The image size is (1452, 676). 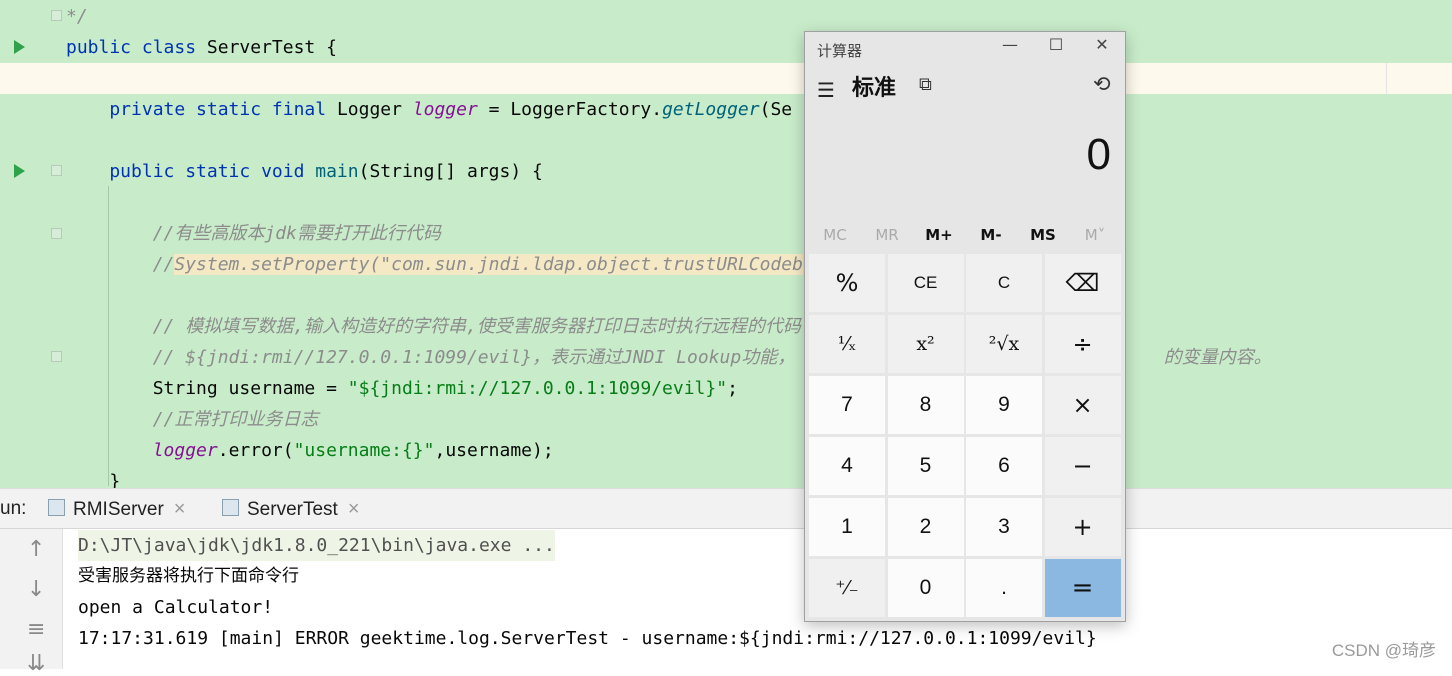 What do you see at coordinates (304, 171) in the screenshot?
I see `code-line: public static void main(String[] args) {` at bounding box center [304, 171].